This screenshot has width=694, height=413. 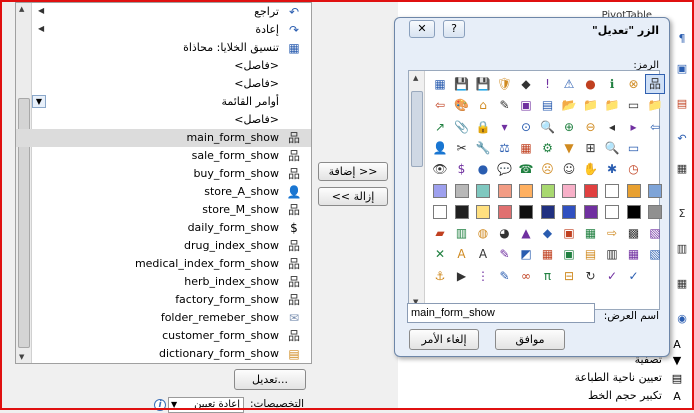 What do you see at coordinates (505, 254) in the screenshot?
I see `brush-icon: ✎` at bounding box center [505, 254].